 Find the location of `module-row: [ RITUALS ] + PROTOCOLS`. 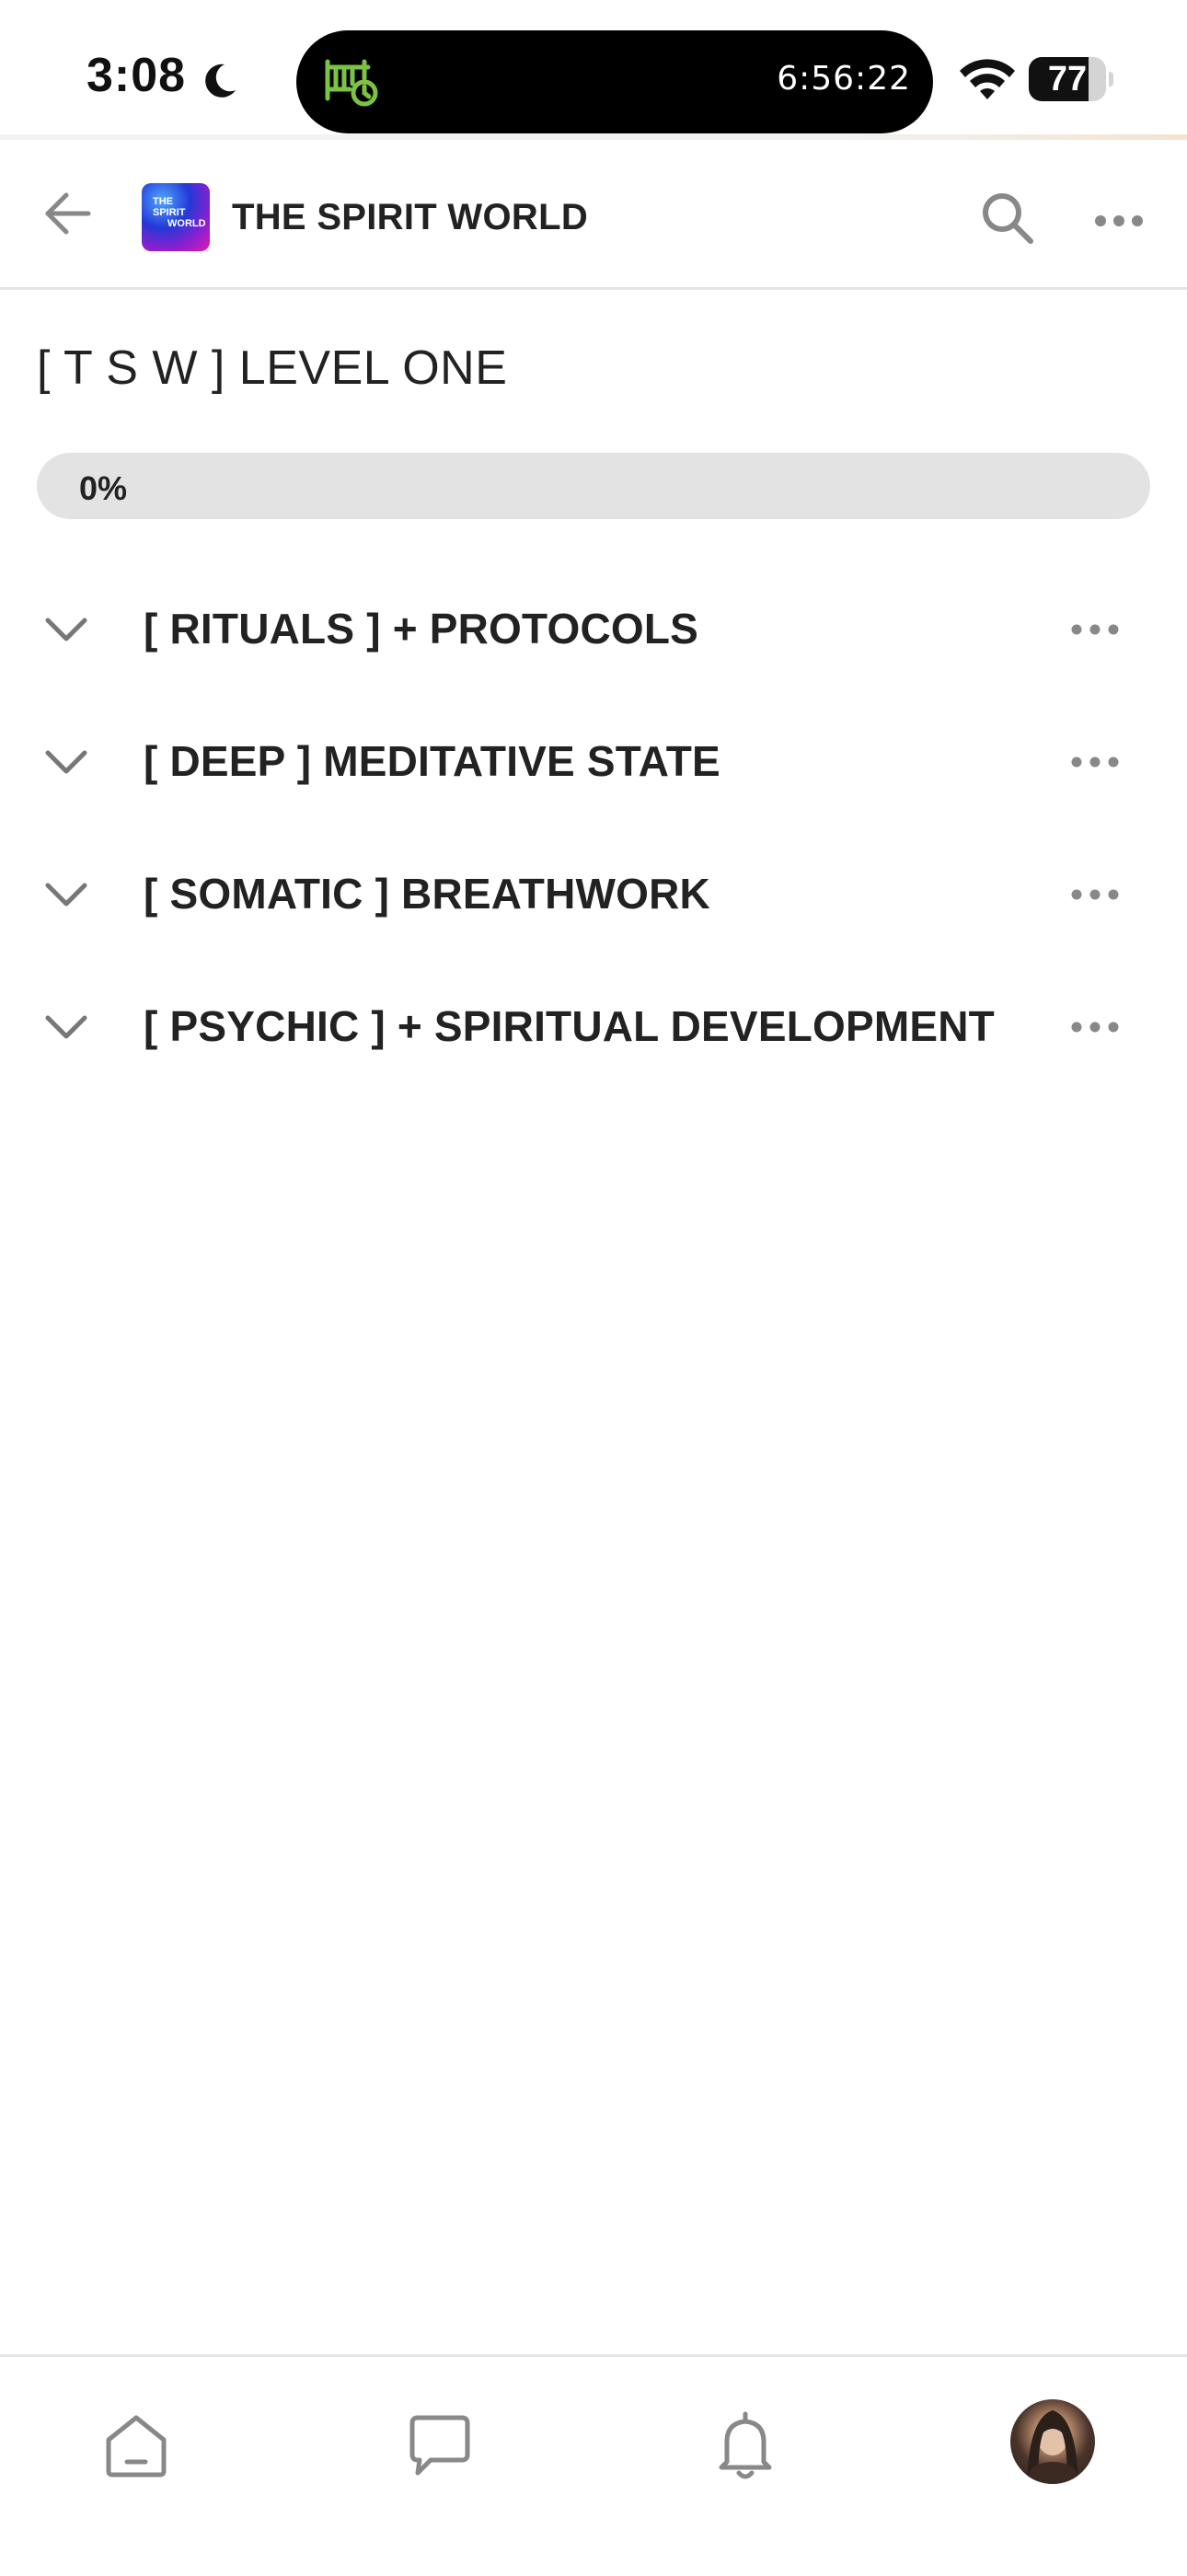

module-row: [ RITUALS ] + PROTOCOLS is located at coordinates (593, 629).